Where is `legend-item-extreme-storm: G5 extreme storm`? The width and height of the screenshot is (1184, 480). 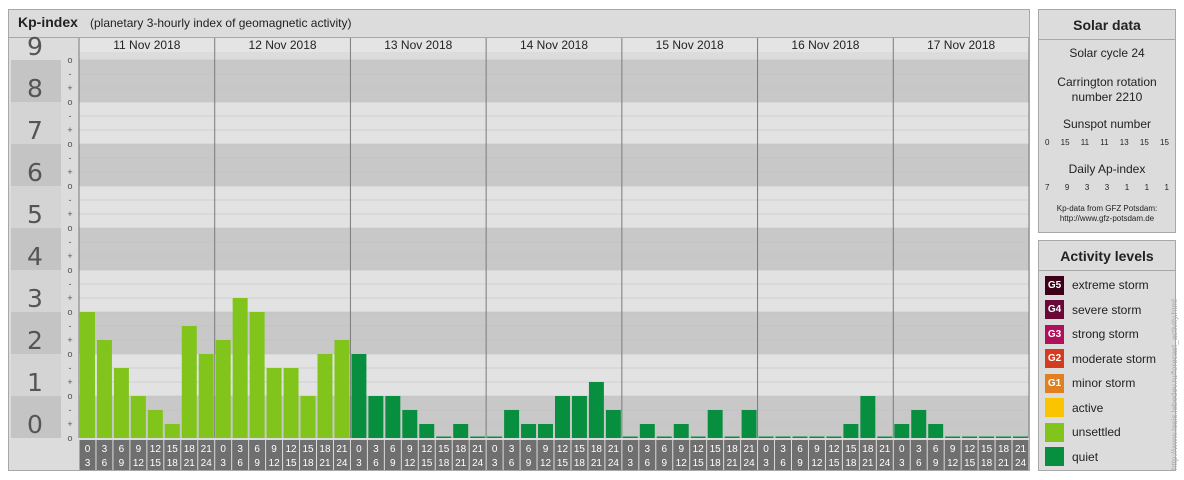 legend-item-extreme-storm: G5 extreme storm is located at coordinates (1097, 285).